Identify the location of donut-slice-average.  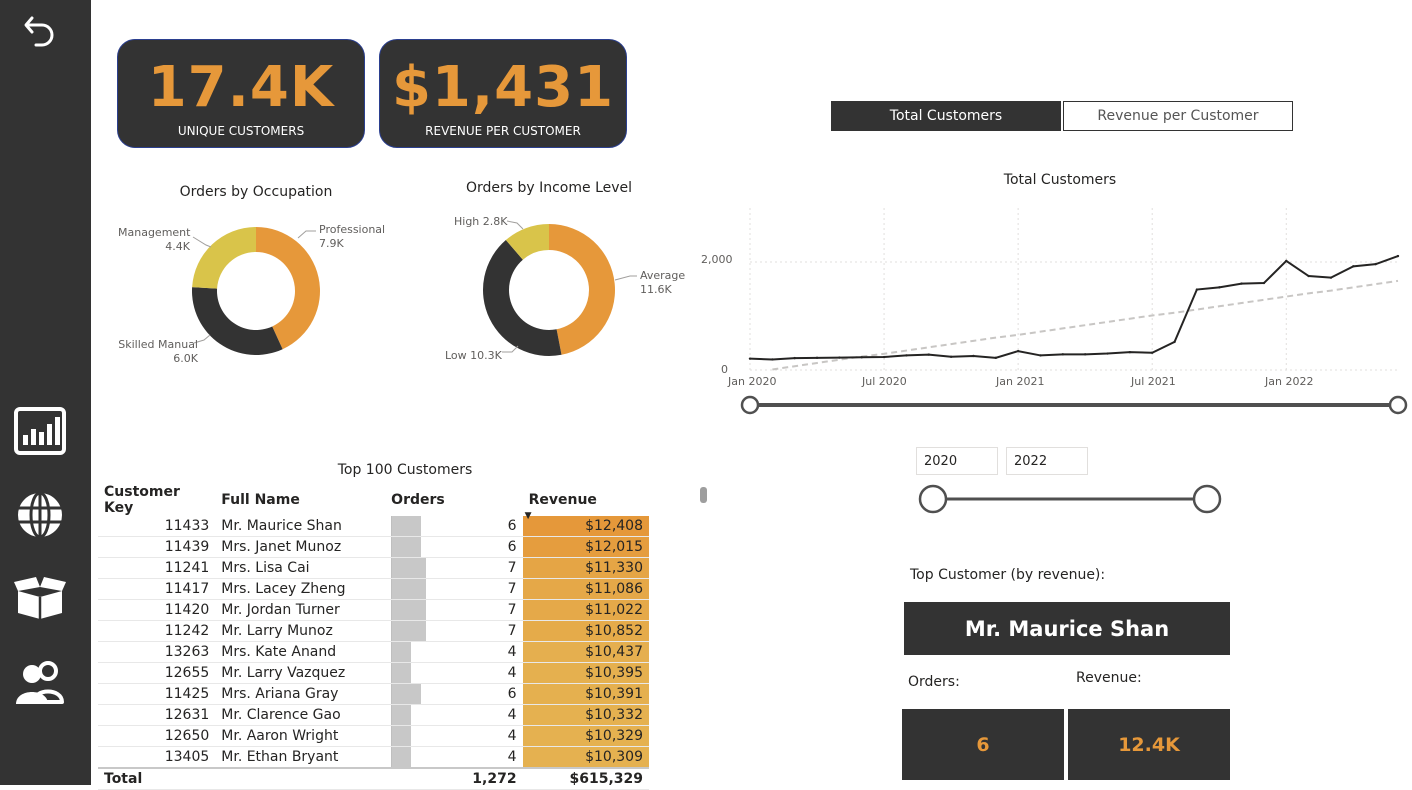
(582, 289).